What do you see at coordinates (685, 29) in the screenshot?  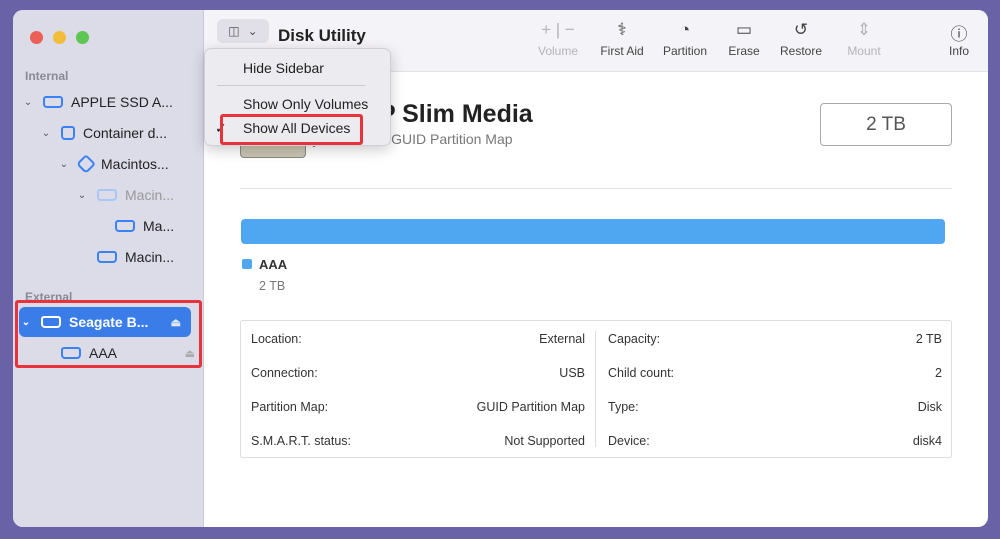 I see `pie-chart-icon: ◔` at bounding box center [685, 29].